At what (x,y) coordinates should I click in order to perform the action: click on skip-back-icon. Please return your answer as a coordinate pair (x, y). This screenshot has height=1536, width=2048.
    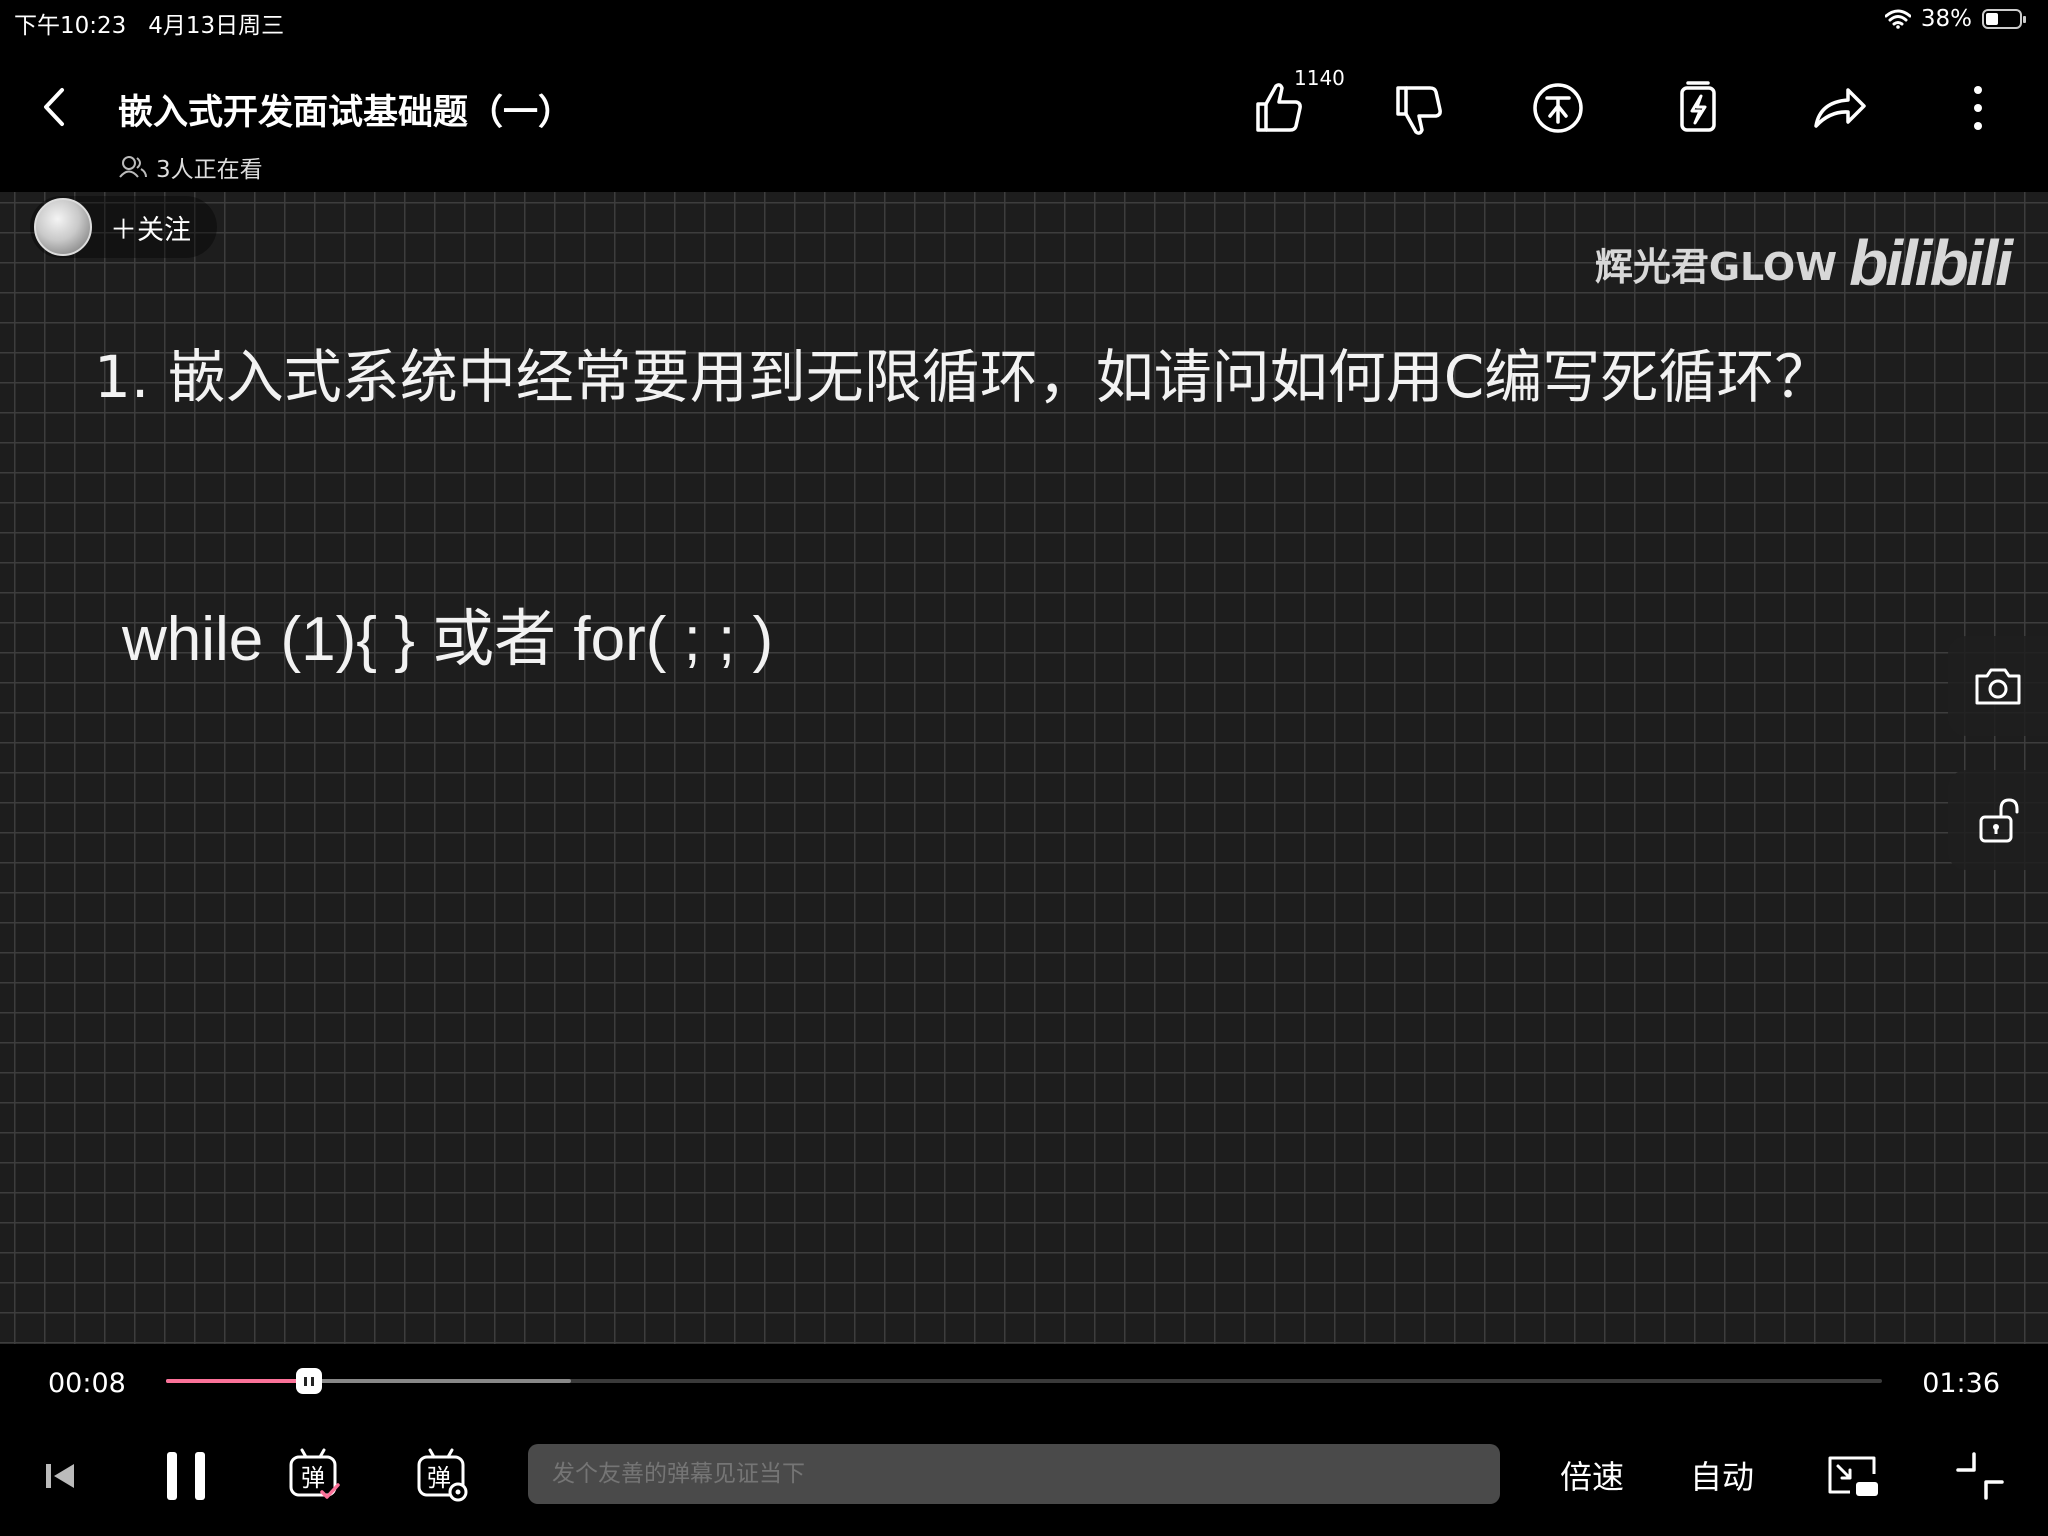
    Looking at the image, I should click on (60, 1476).